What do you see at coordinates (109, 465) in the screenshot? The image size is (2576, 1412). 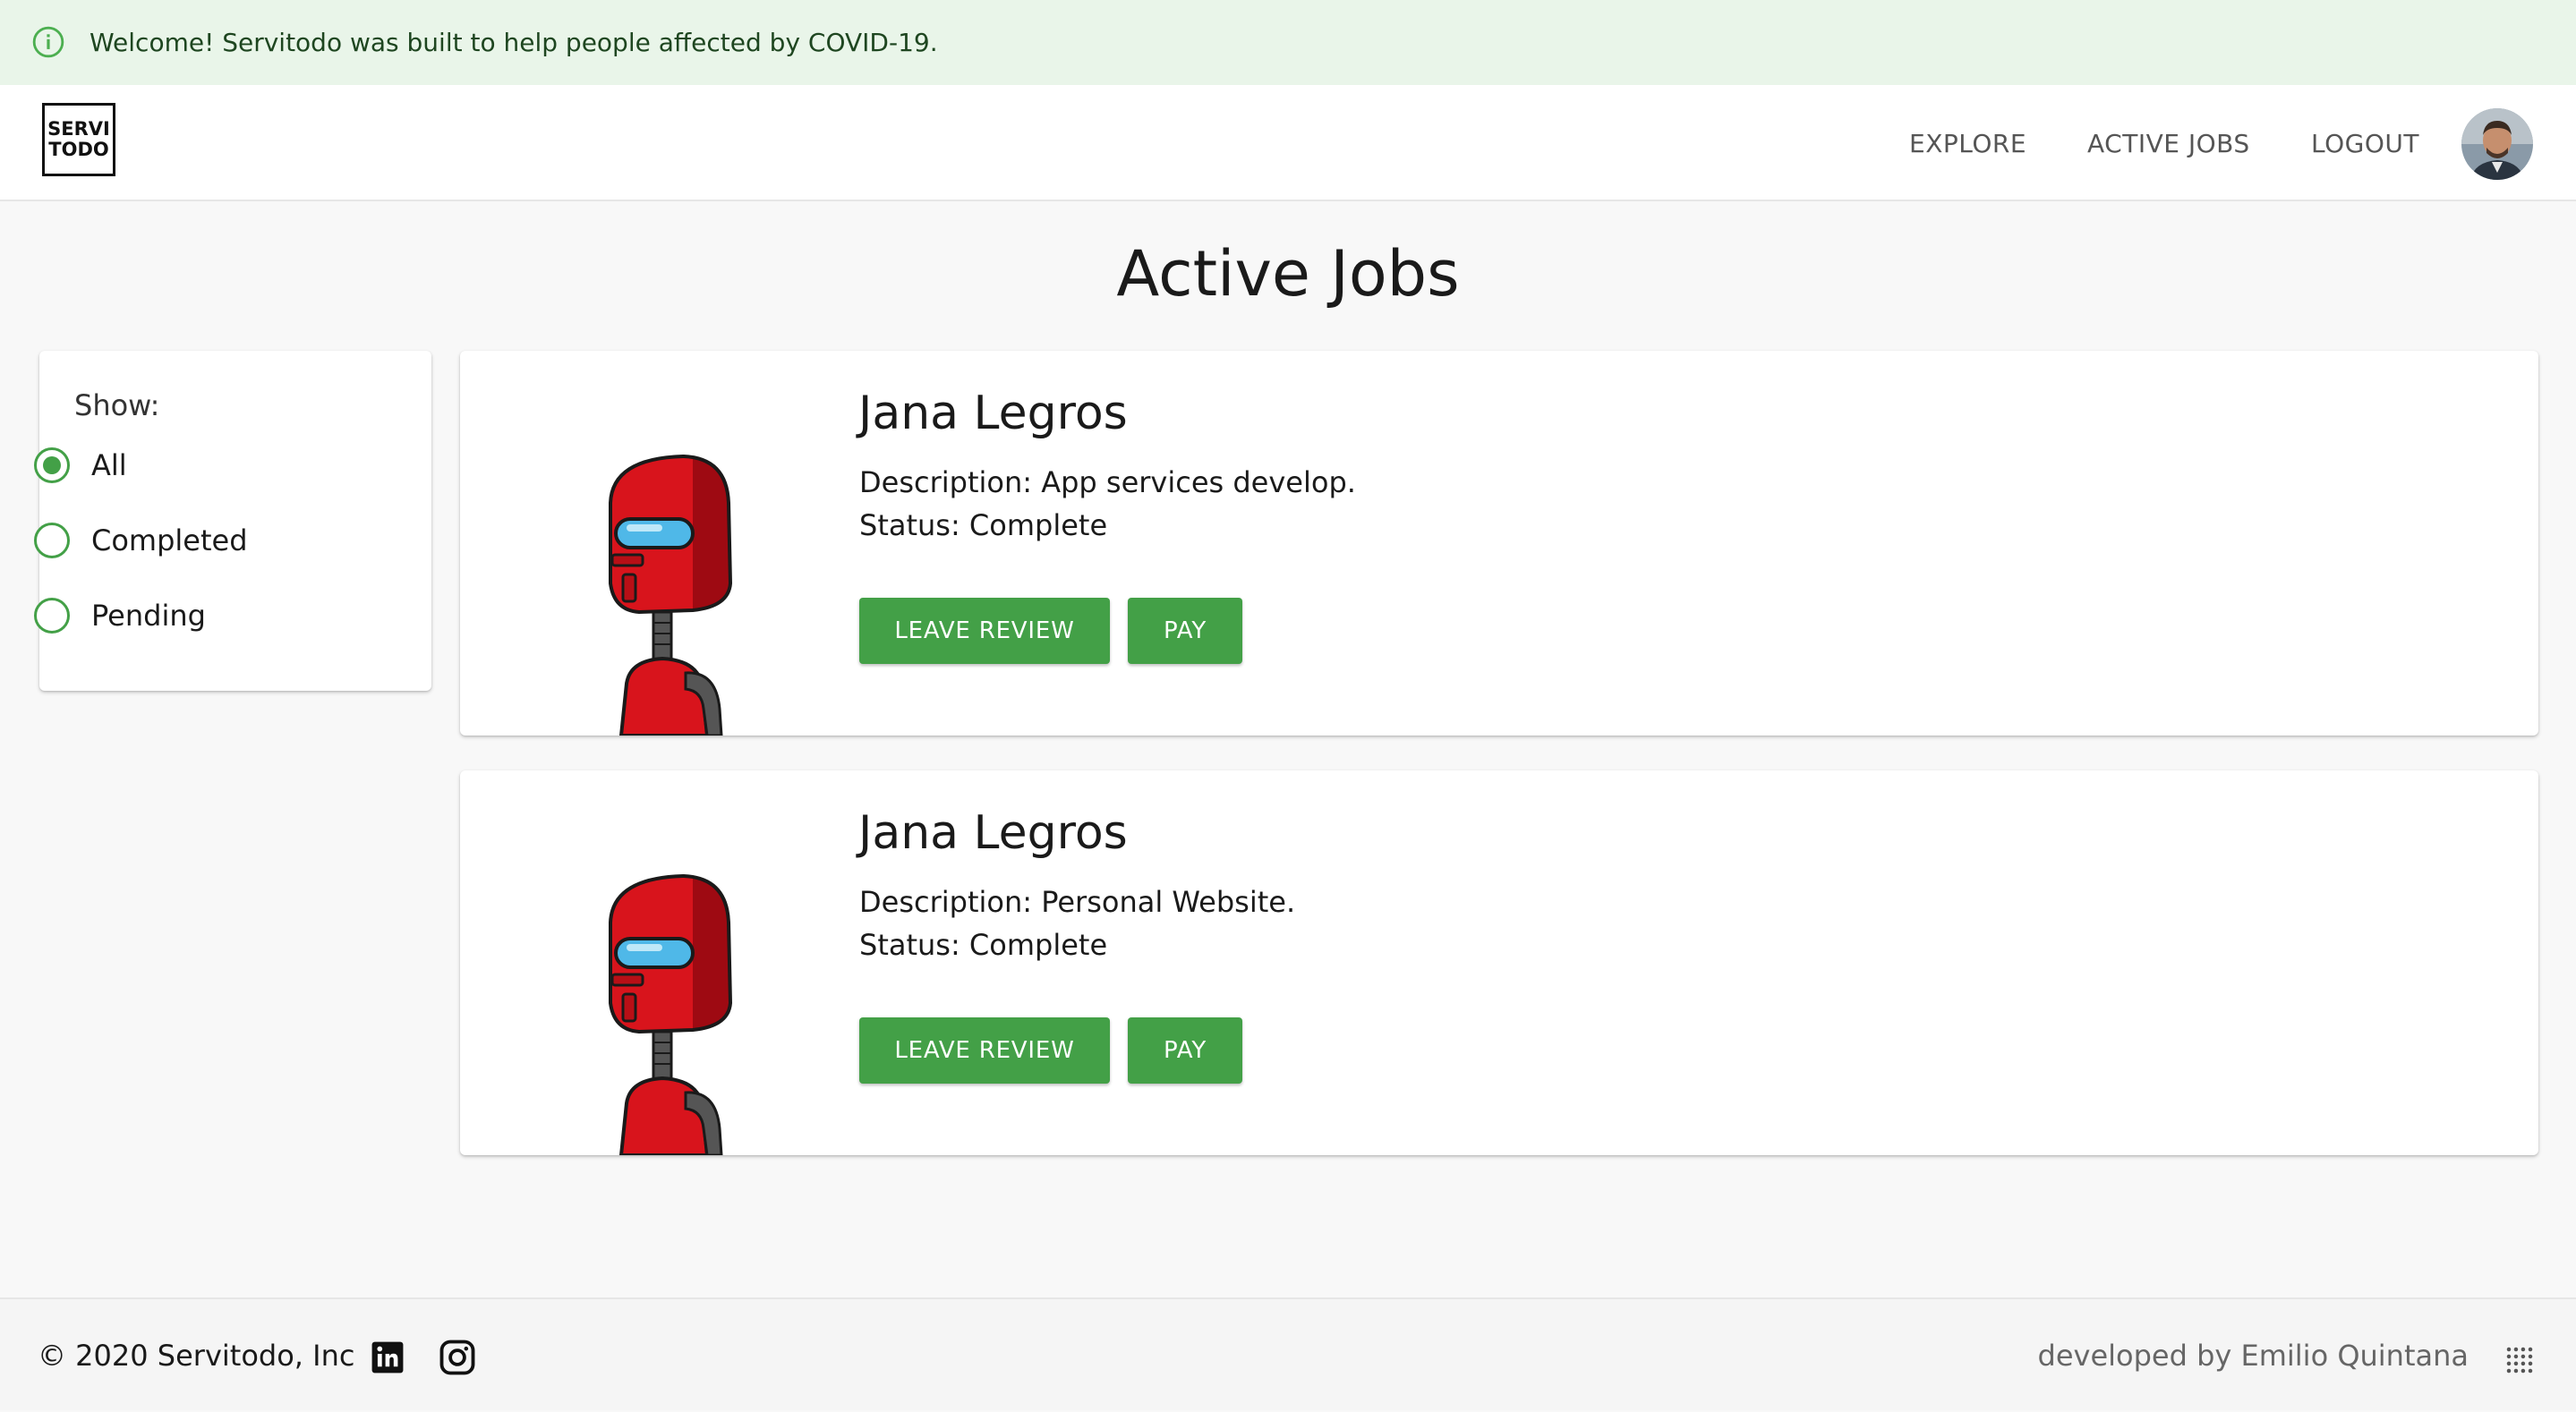 I see `filter-option-label: All` at bounding box center [109, 465].